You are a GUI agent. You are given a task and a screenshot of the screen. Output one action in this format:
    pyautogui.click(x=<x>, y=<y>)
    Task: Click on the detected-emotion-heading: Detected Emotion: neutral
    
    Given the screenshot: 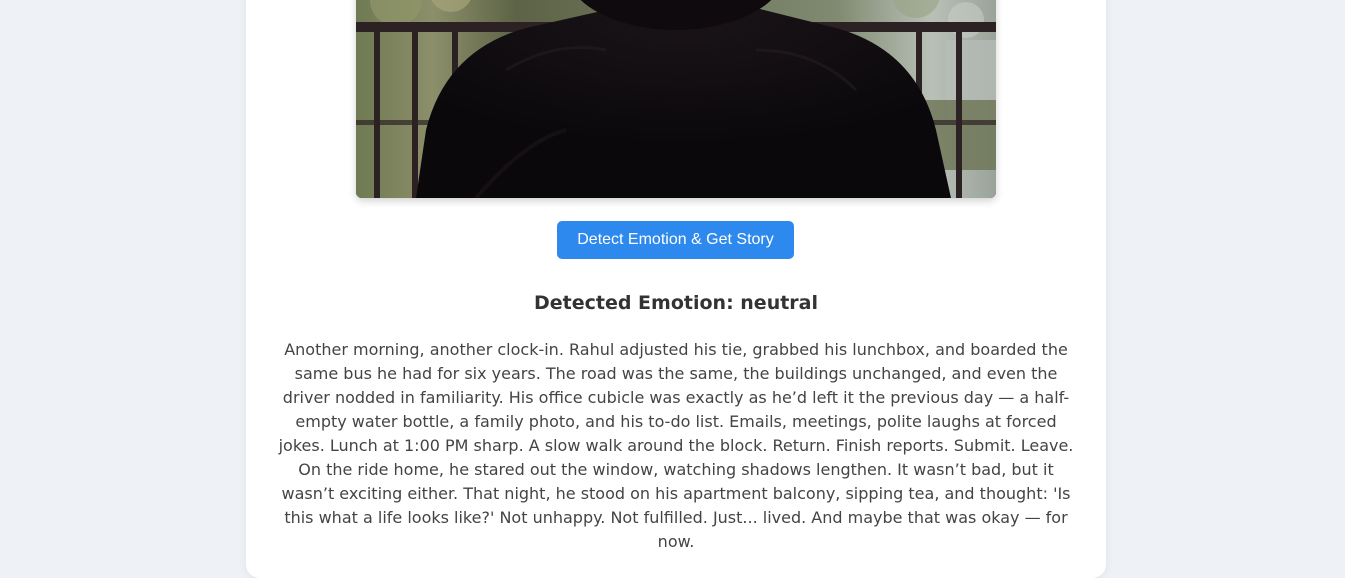 What is the action you would take?
    pyautogui.click(x=676, y=303)
    